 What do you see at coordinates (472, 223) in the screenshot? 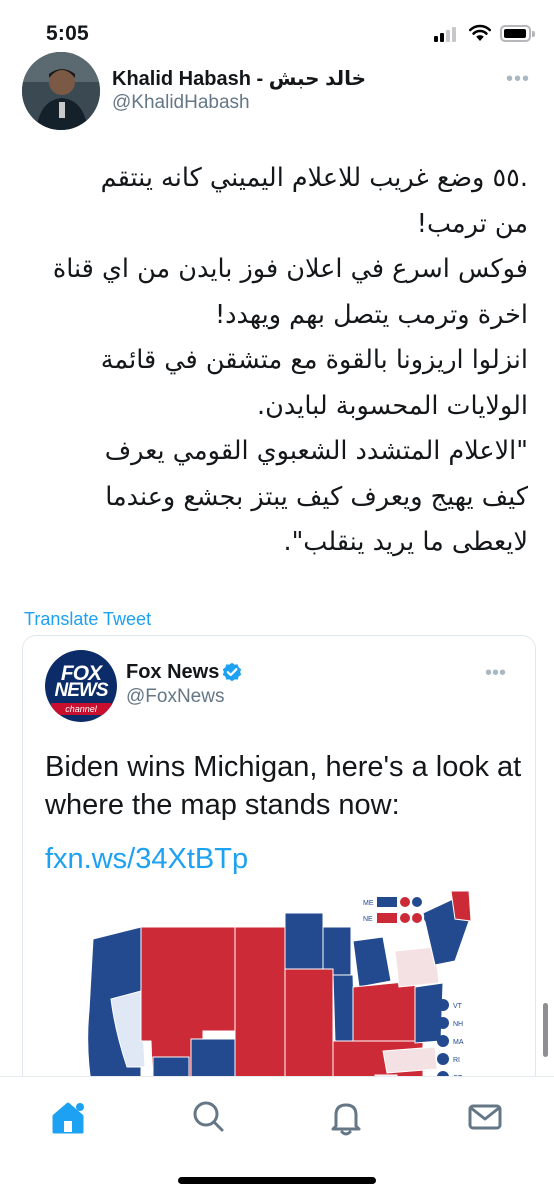
I see `tweet-line: من ترمب!` at bounding box center [472, 223].